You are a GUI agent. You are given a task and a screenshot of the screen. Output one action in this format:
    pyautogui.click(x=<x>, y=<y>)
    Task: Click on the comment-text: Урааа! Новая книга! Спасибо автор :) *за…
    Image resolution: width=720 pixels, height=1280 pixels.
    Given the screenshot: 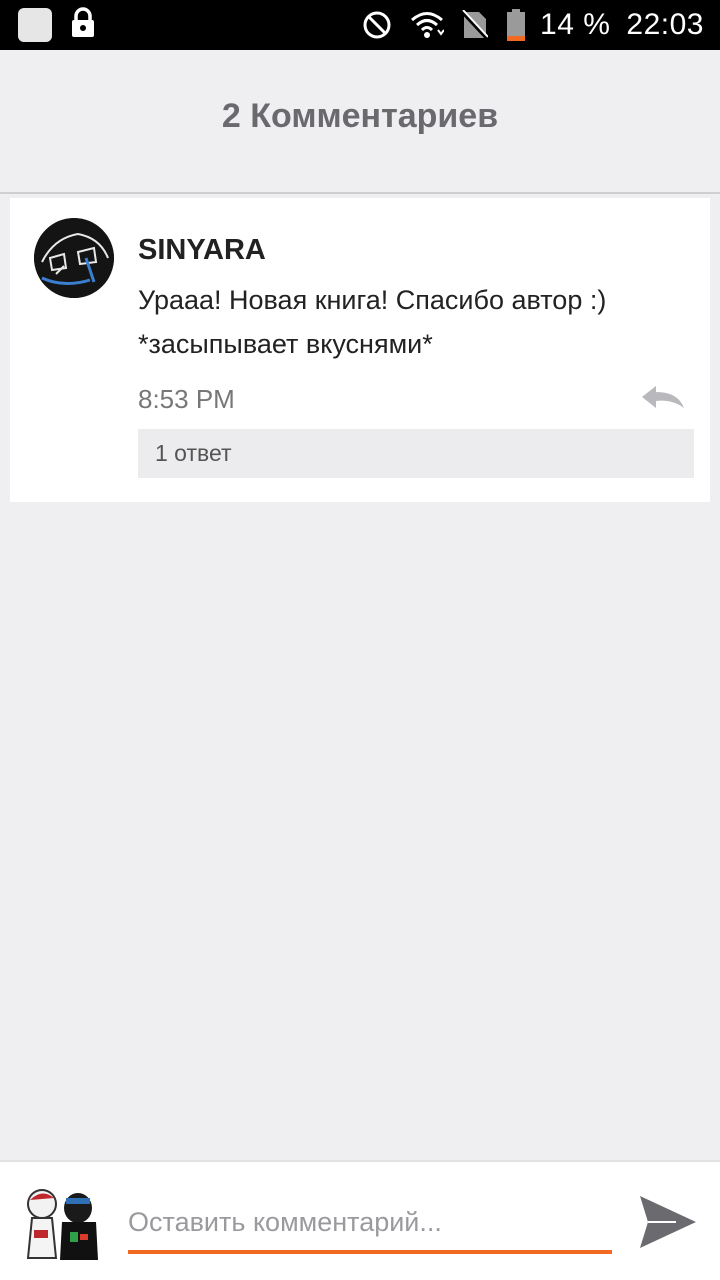 What is the action you would take?
    pyautogui.click(x=372, y=322)
    